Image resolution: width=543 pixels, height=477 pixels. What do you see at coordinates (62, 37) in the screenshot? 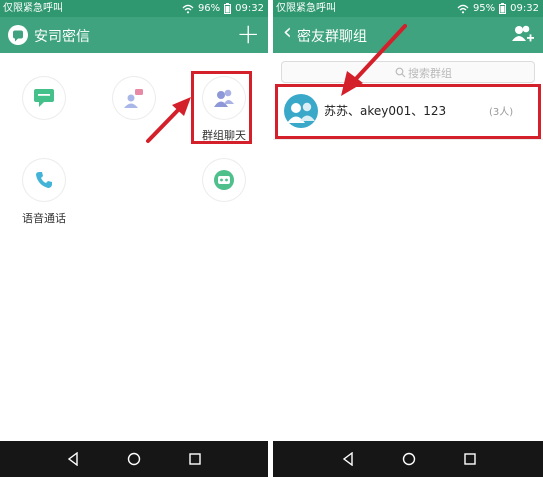
I see `app-title: 安司密信` at bounding box center [62, 37].